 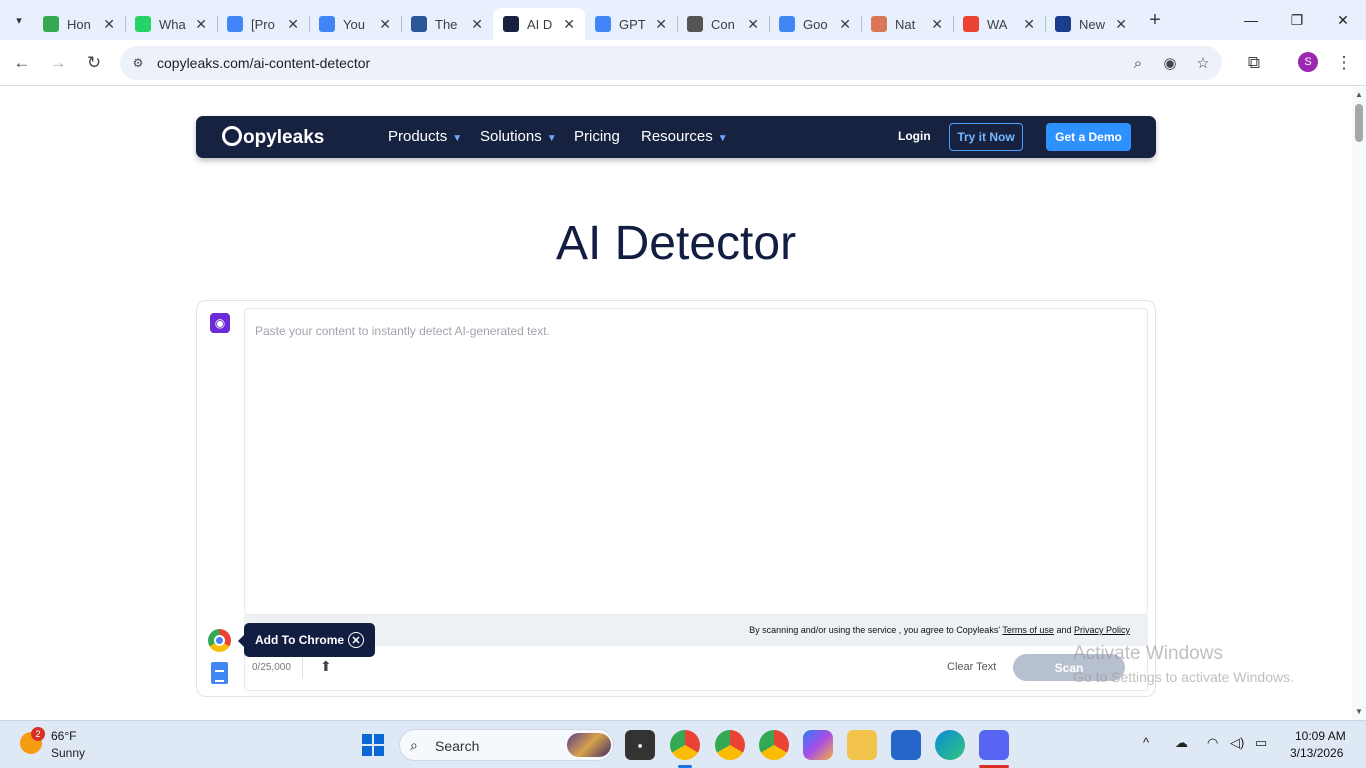 I want to click on close-tooltip-icon: ✕, so click(x=356, y=640).